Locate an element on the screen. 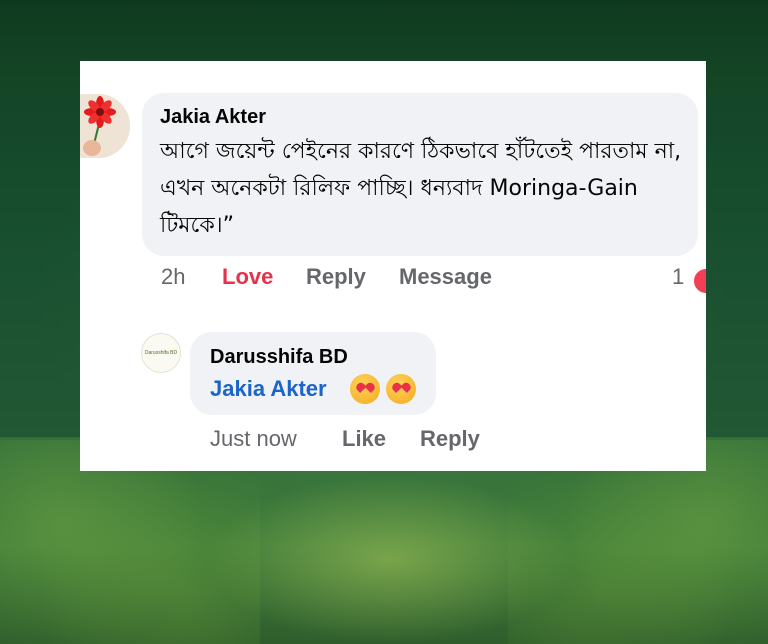  comment-timestamp: 2h is located at coordinates (173, 277).